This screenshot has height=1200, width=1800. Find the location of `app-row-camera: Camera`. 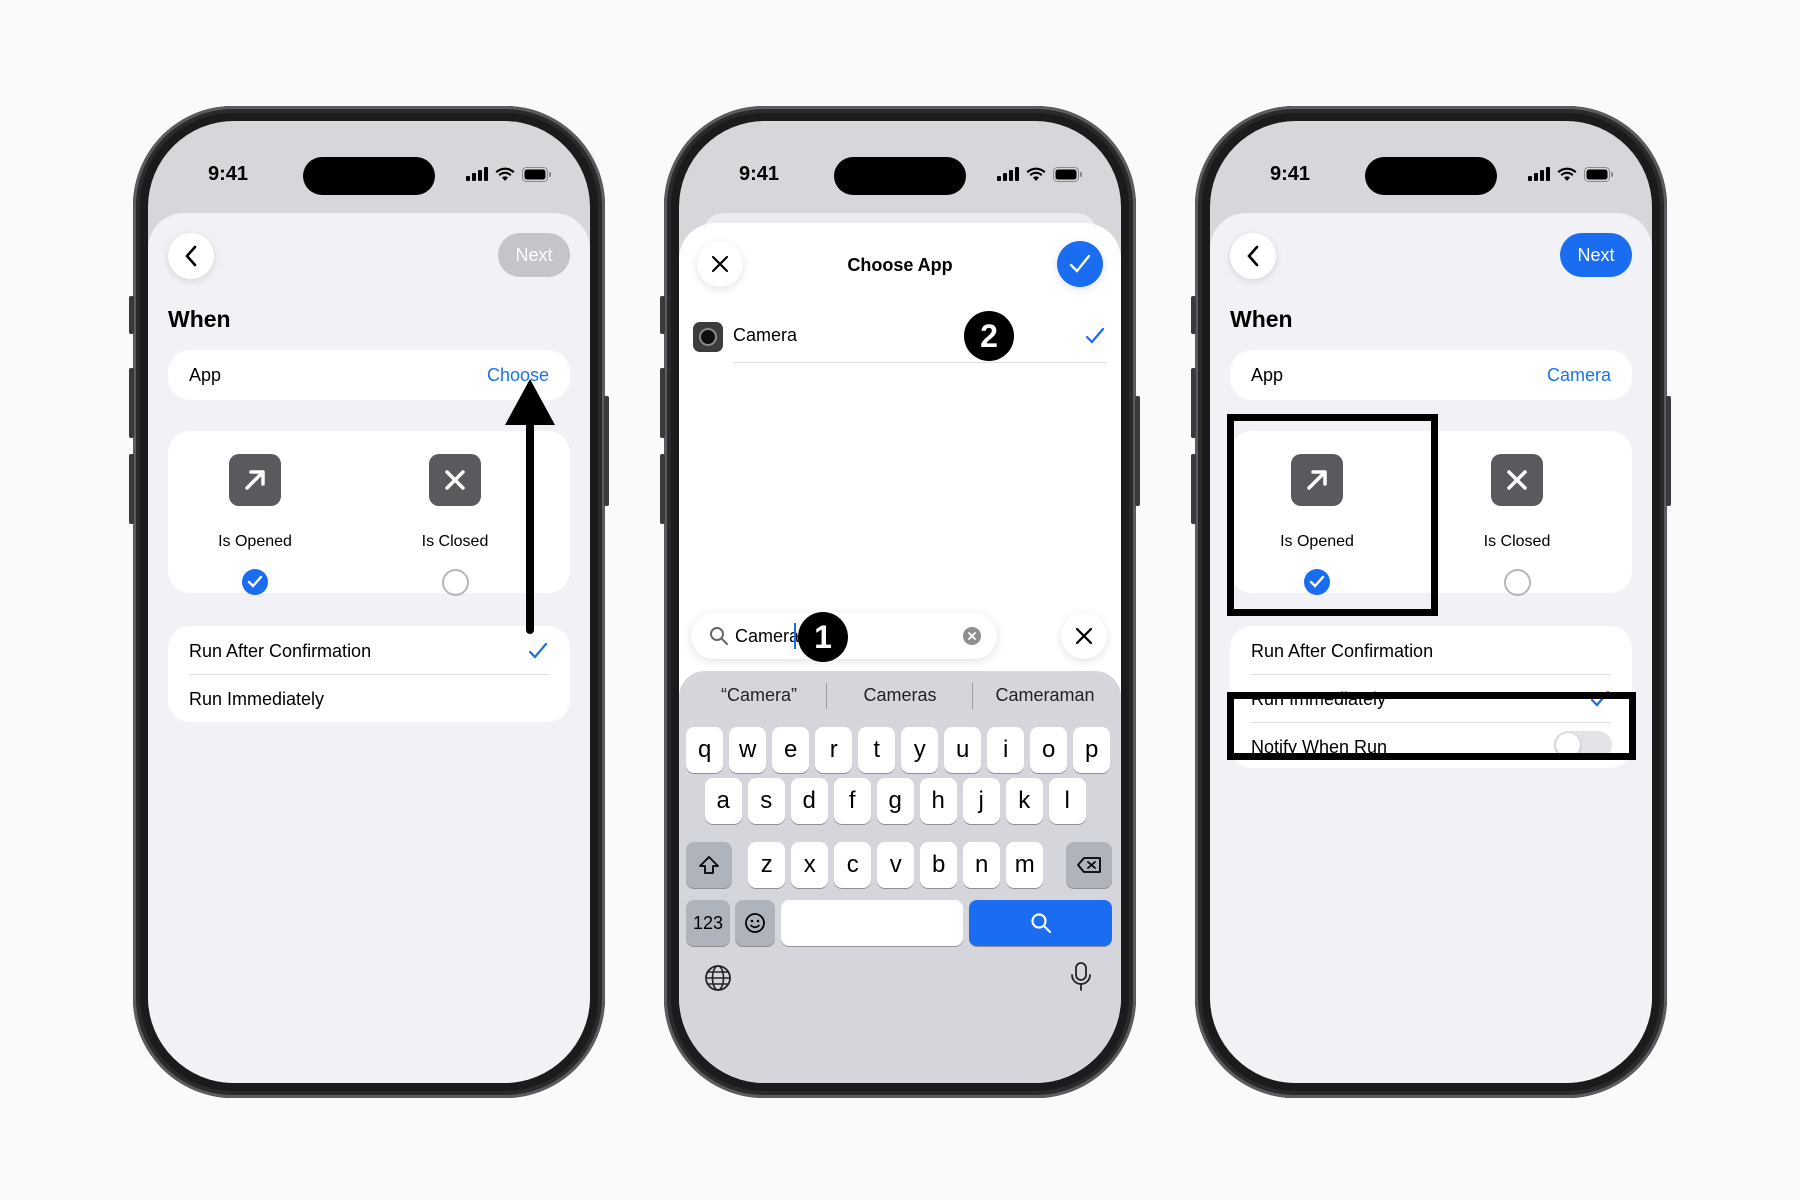

app-row-camera: Camera is located at coordinates (900, 337).